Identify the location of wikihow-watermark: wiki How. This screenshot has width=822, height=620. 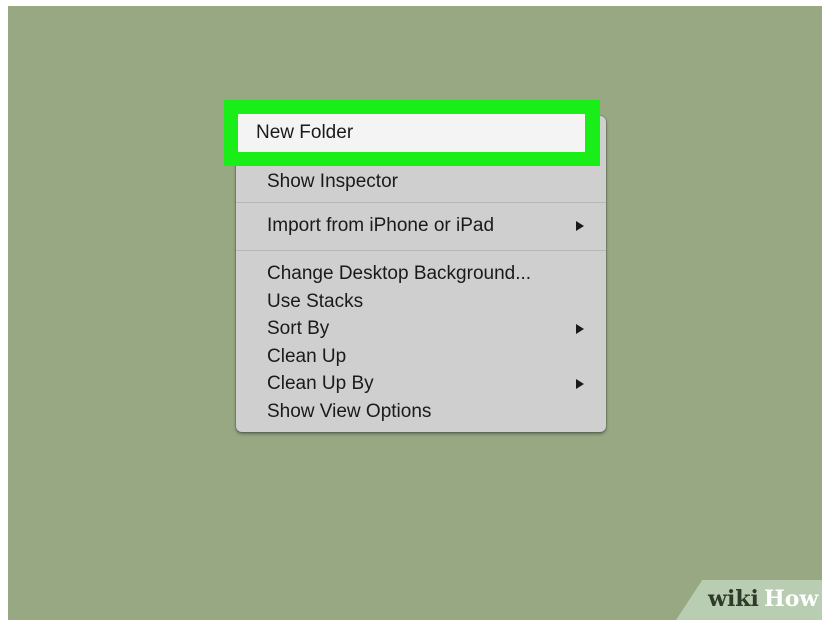
(749, 600).